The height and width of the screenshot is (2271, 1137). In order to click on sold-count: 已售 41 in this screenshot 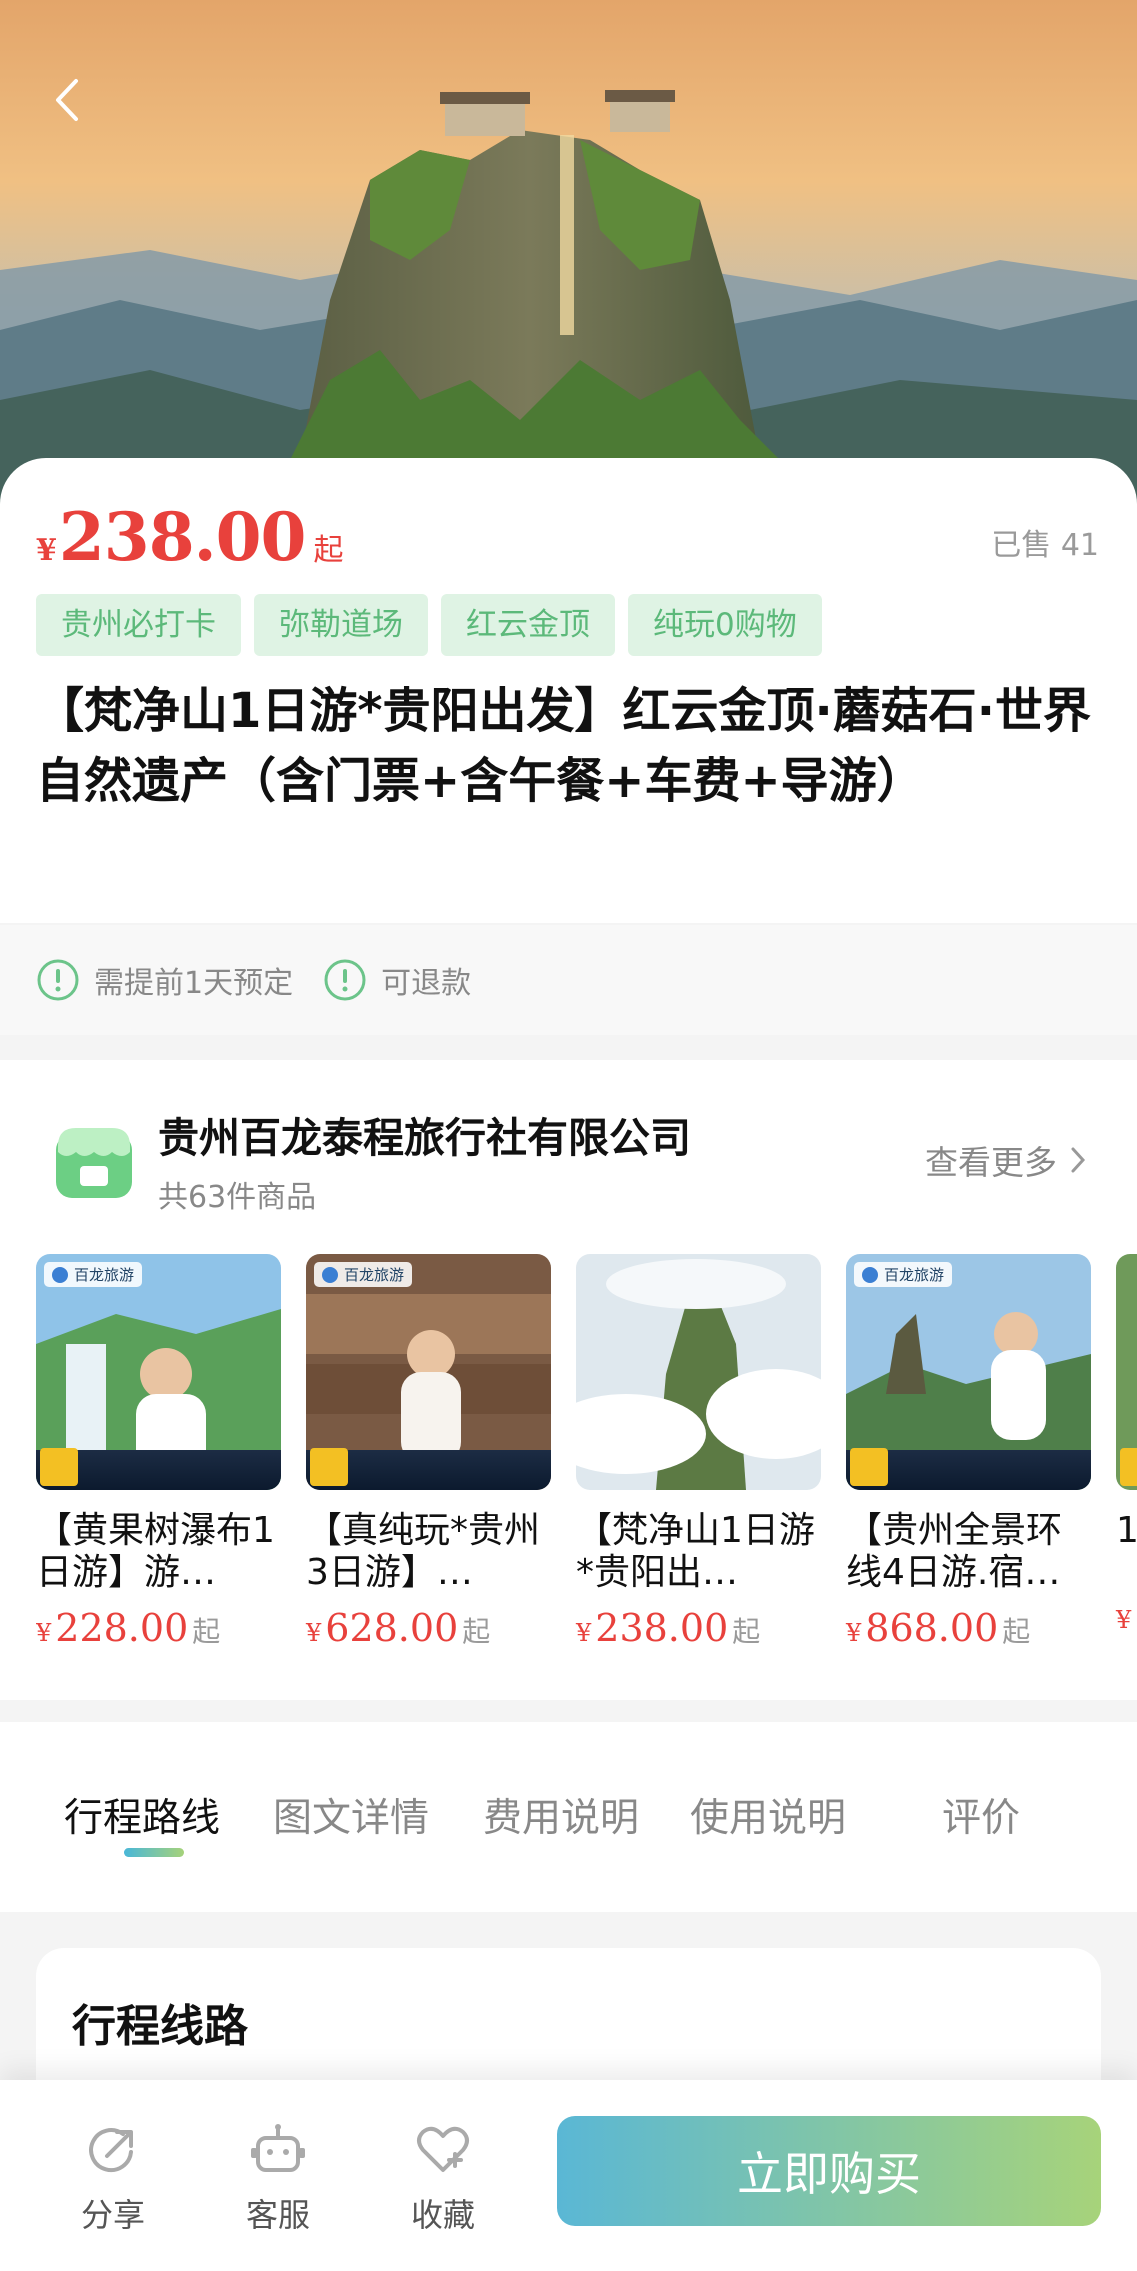, I will do `click(1045, 545)`.